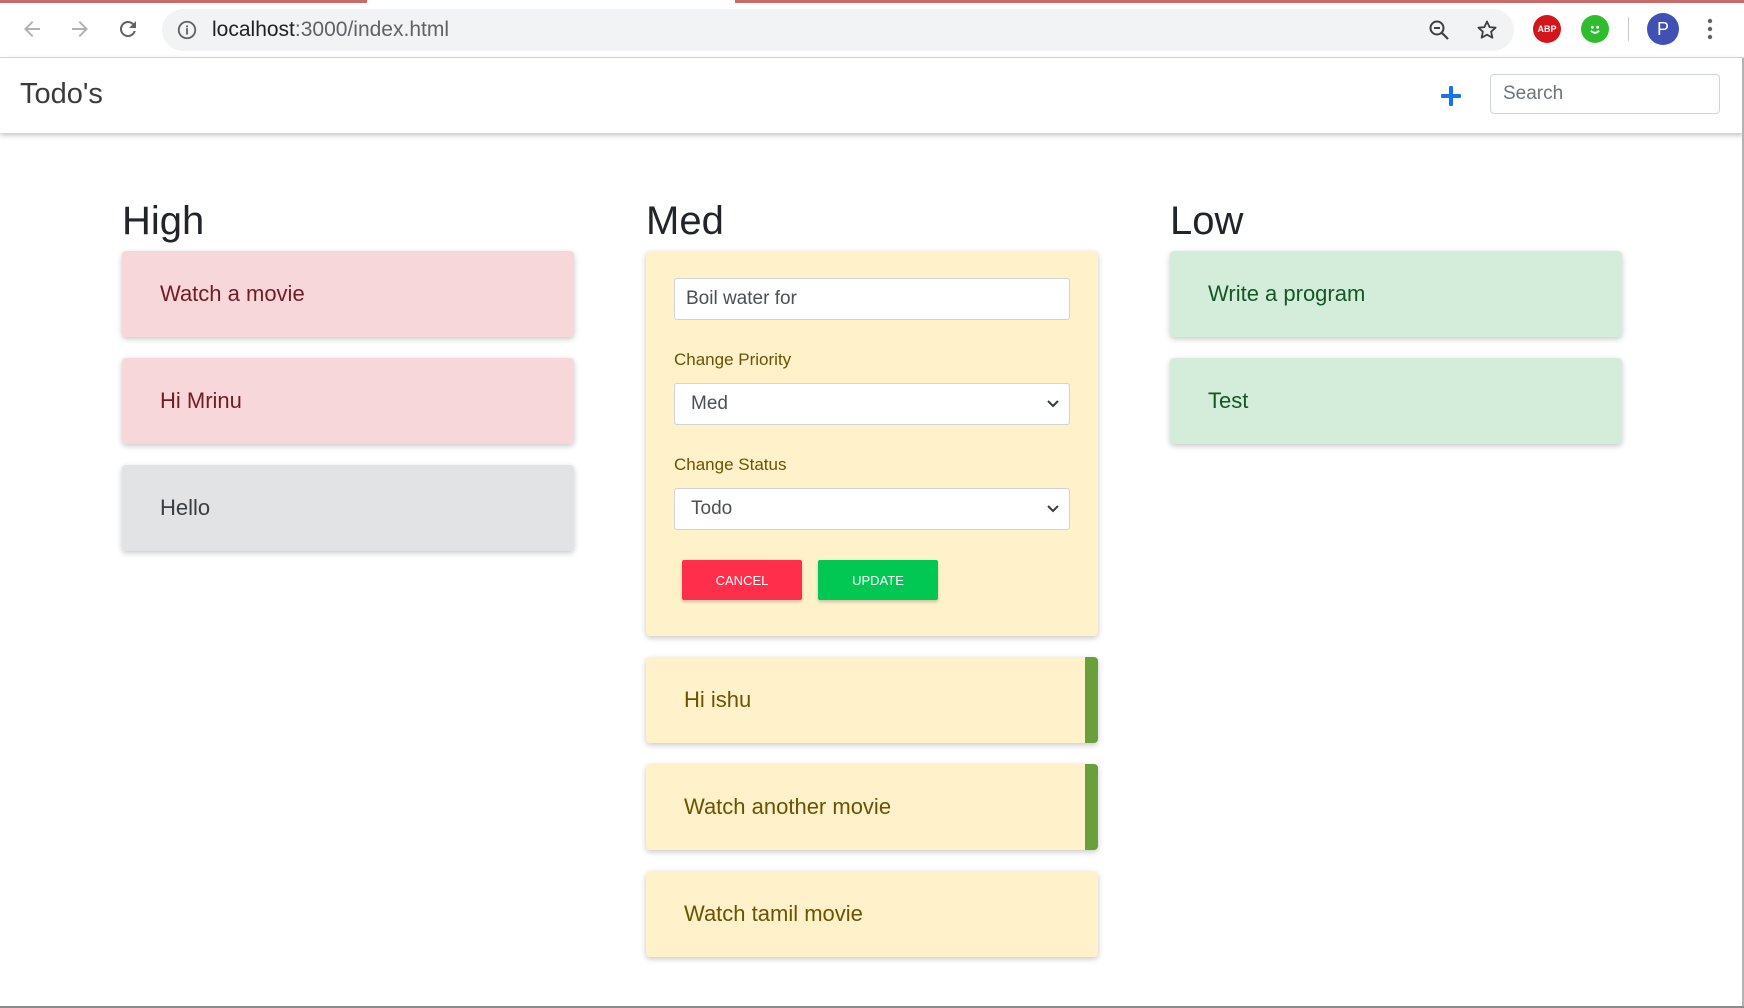 Image resolution: width=1744 pixels, height=1008 pixels. What do you see at coordinates (1396, 401) in the screenshot?
I see `todo-card: Test` at bounding box center [1396, 401].